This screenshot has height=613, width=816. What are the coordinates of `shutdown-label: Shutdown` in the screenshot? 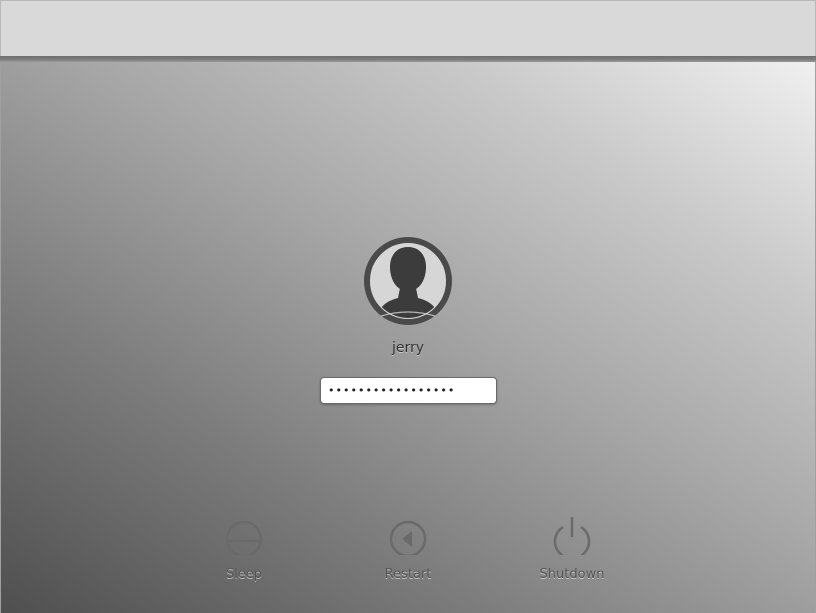 It's located at (572, 574).